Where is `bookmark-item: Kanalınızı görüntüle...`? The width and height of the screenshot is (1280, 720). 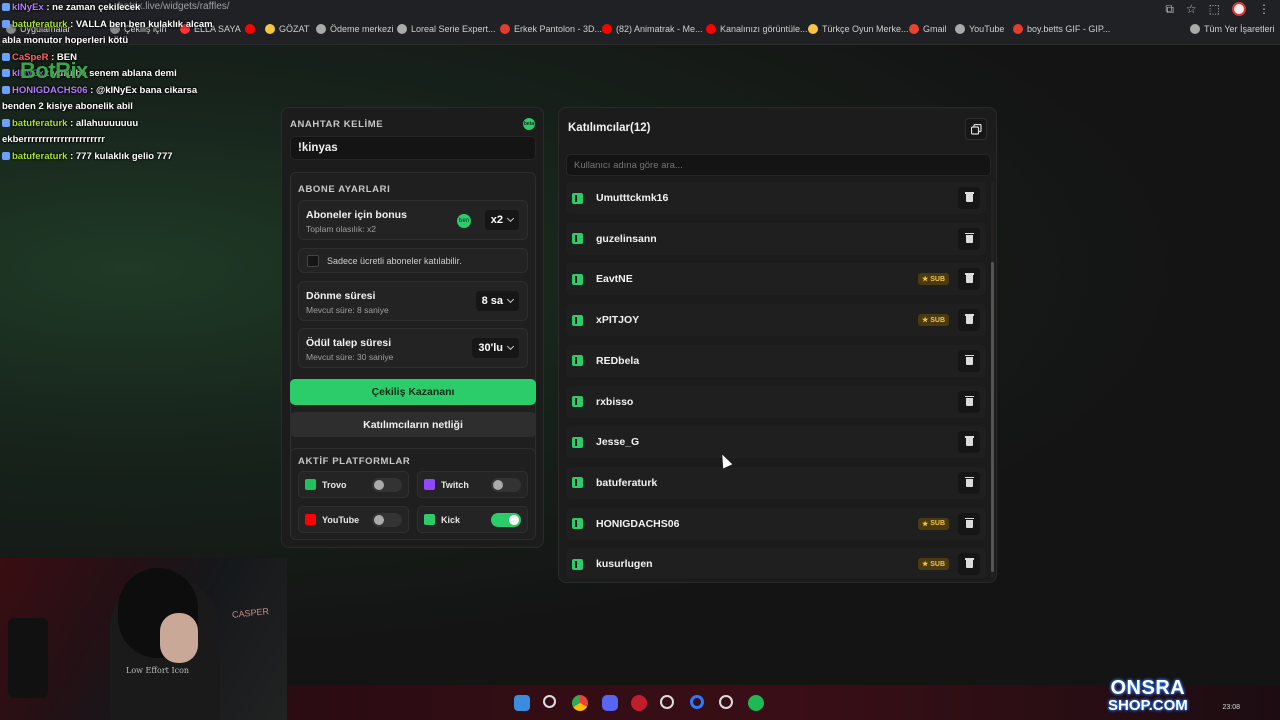
bookmark-item: Kanalınızı görüntüle... is located at coordinates (757, 29).